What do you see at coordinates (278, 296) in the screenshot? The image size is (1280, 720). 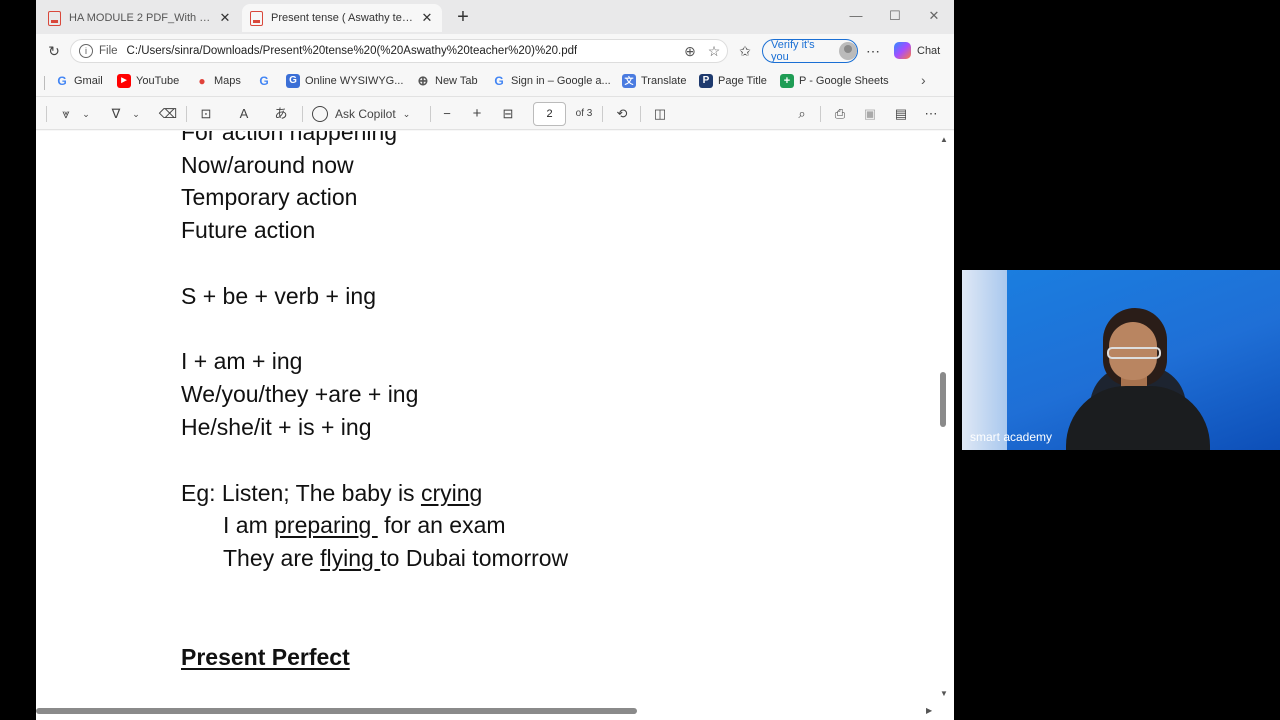 I see `formula-line: S + be + verb + ing` at bounding box center [278, 296].